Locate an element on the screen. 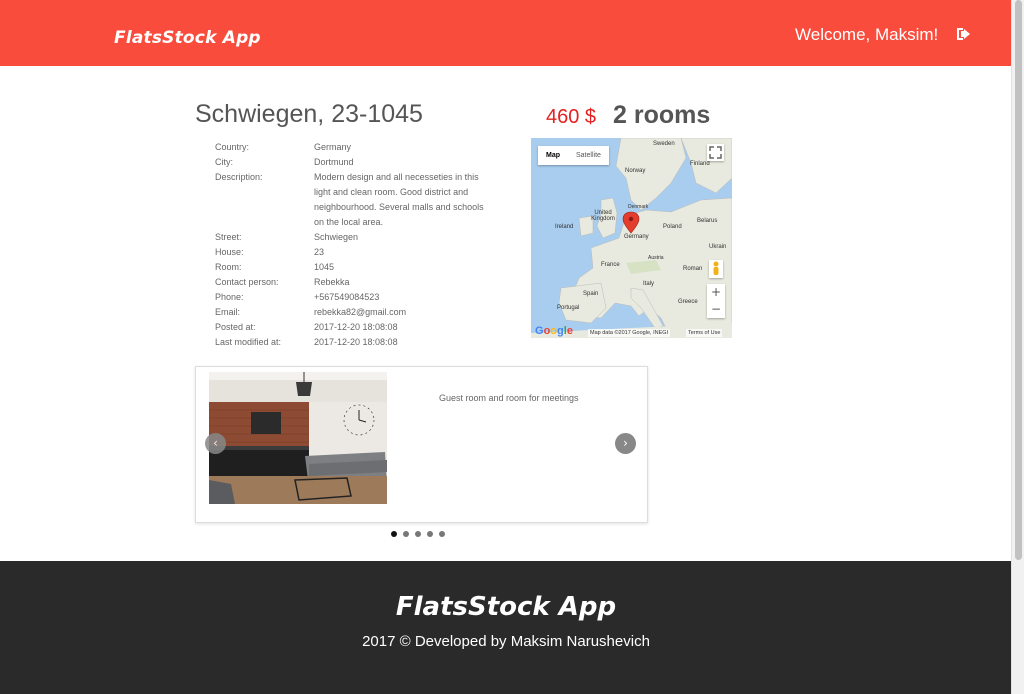  map-label-greece: Greece is located at coordinates (688, 302).